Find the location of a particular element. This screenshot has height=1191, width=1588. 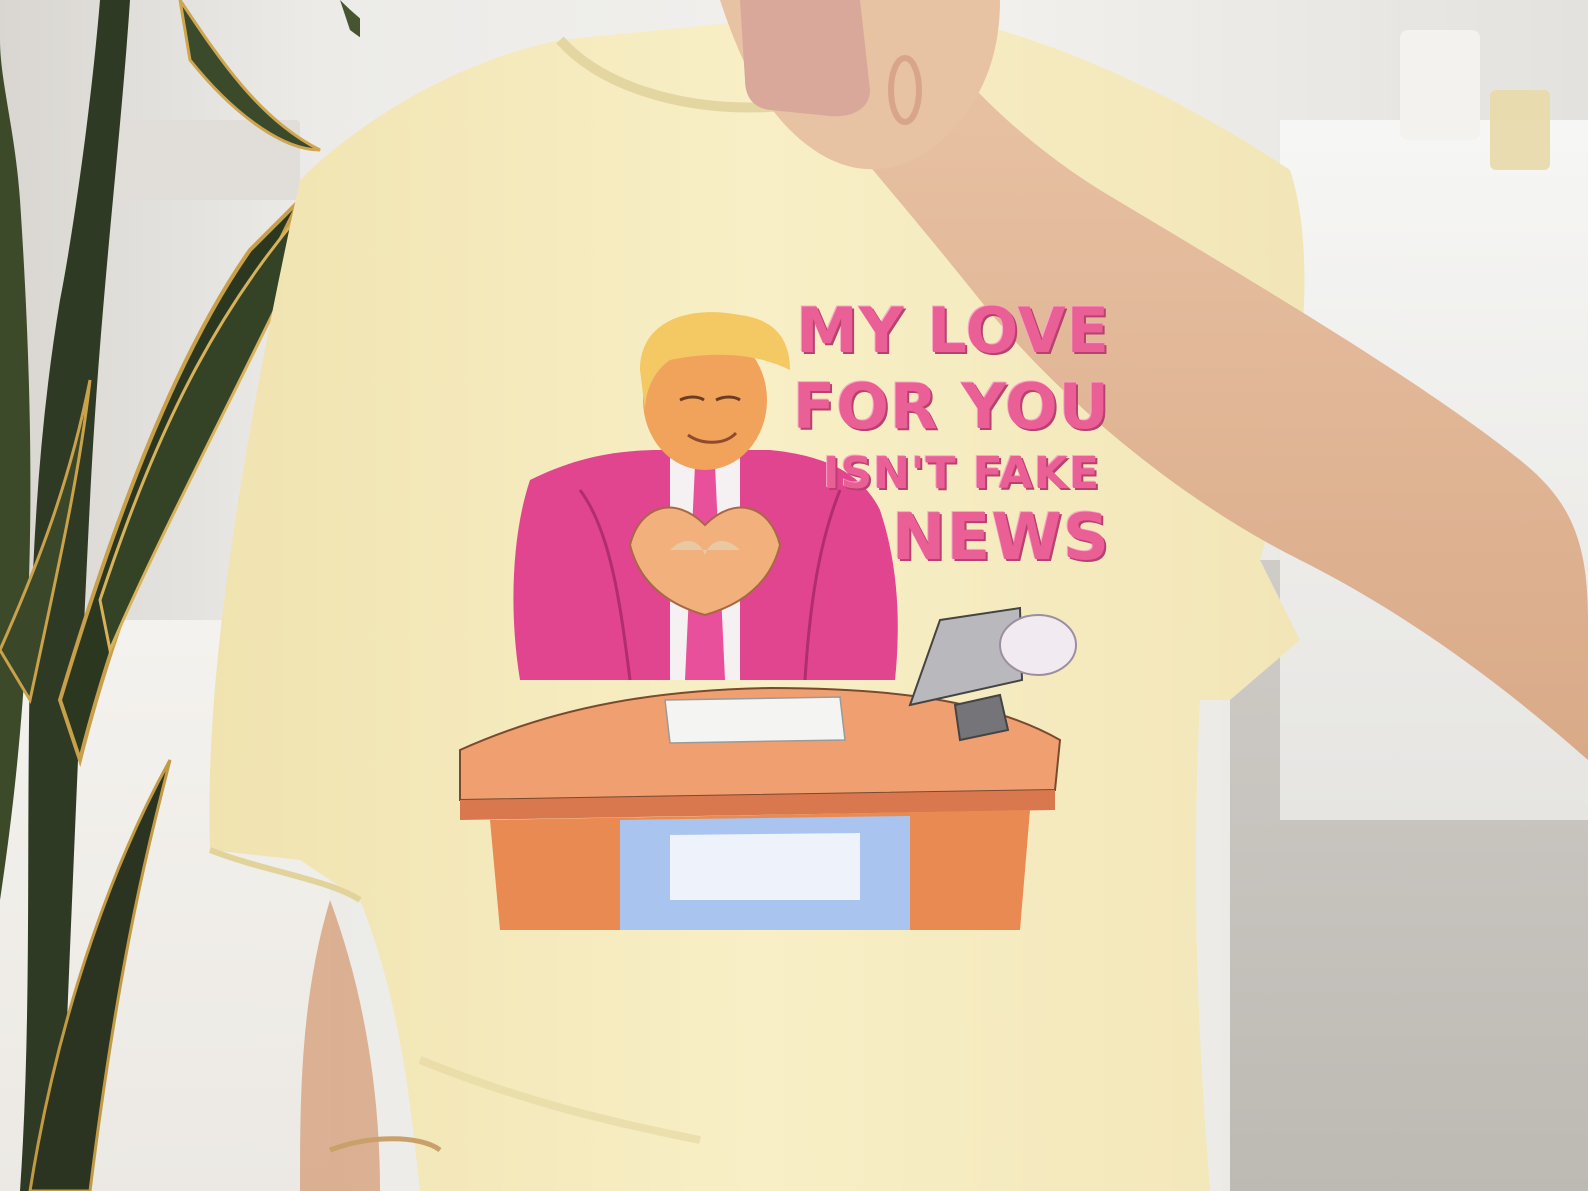

slogan-line-4: NEWS is located at coordinates (1001, 538).